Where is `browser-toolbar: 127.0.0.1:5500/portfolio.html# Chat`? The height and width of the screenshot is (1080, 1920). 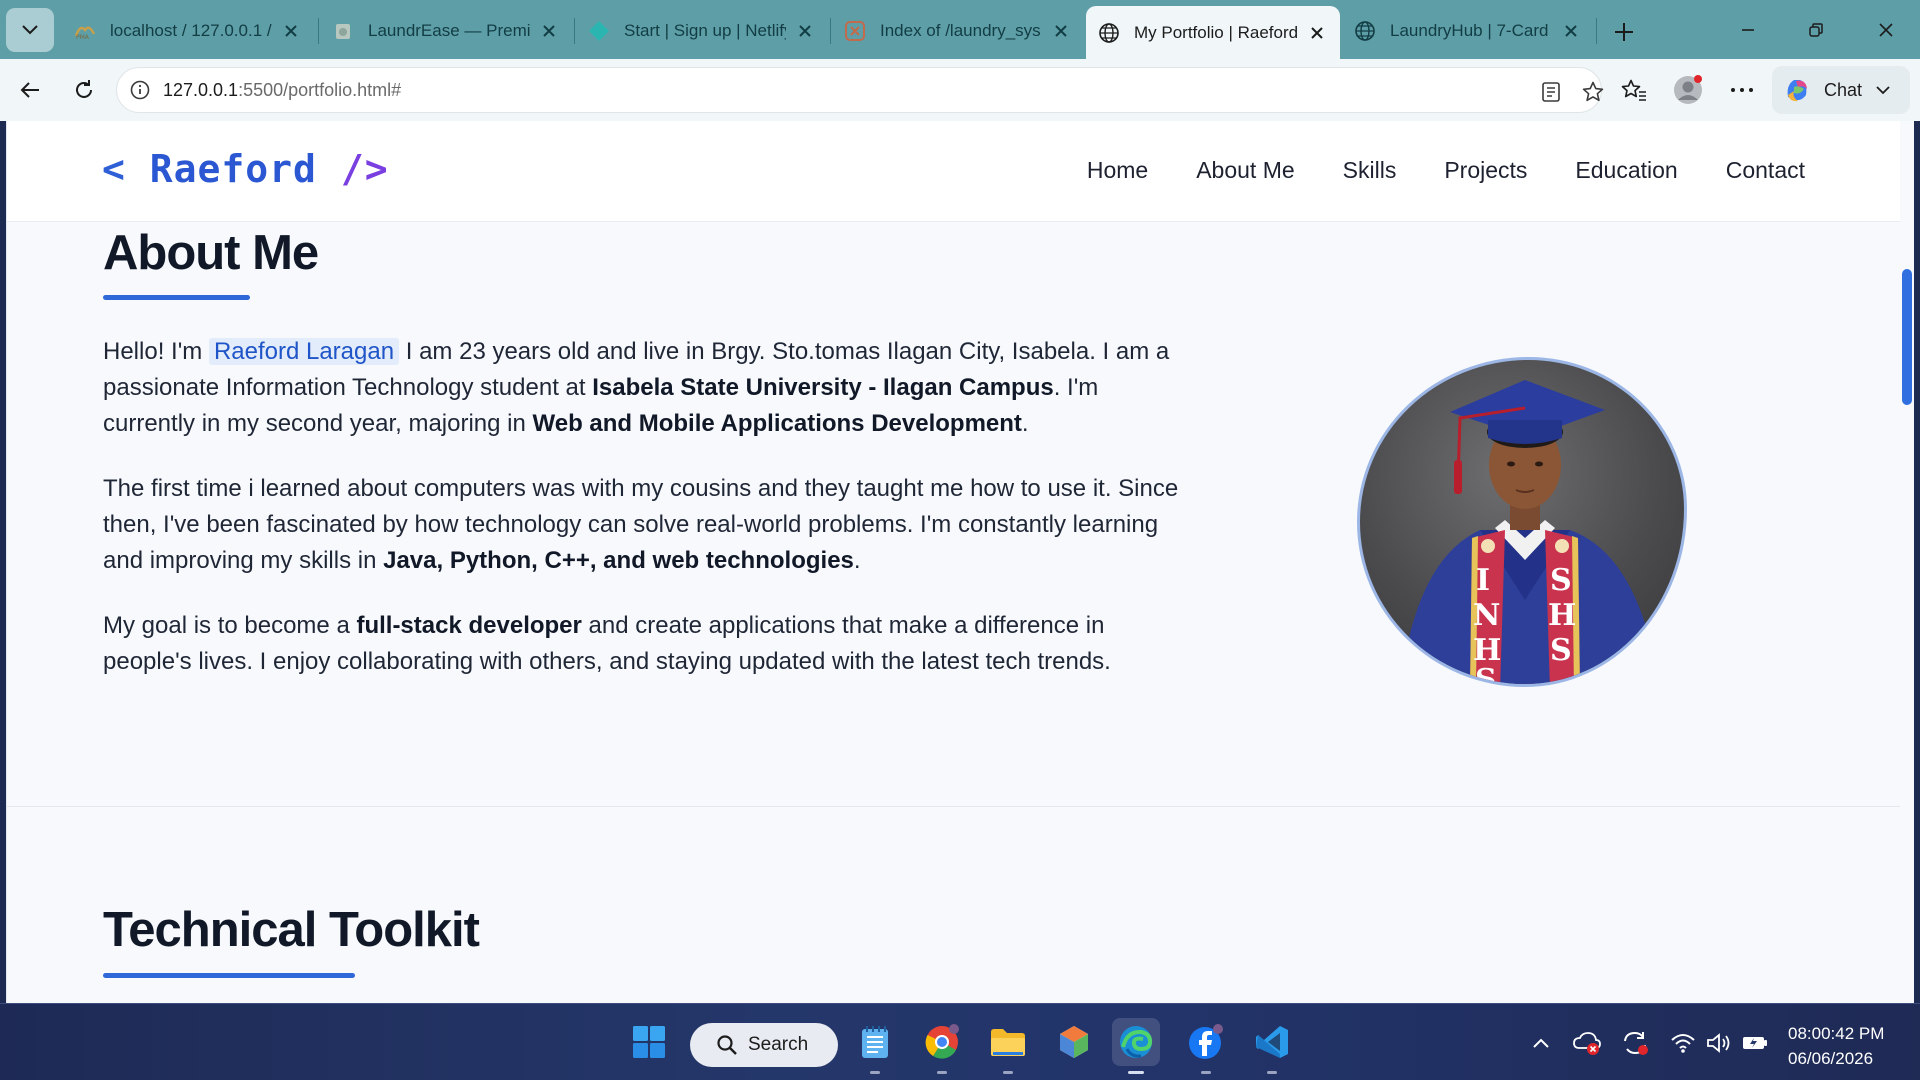 browser-toolbar: 127.0.0.1:5500/portfolio.html# Chat is located at coordinates (960, 90).